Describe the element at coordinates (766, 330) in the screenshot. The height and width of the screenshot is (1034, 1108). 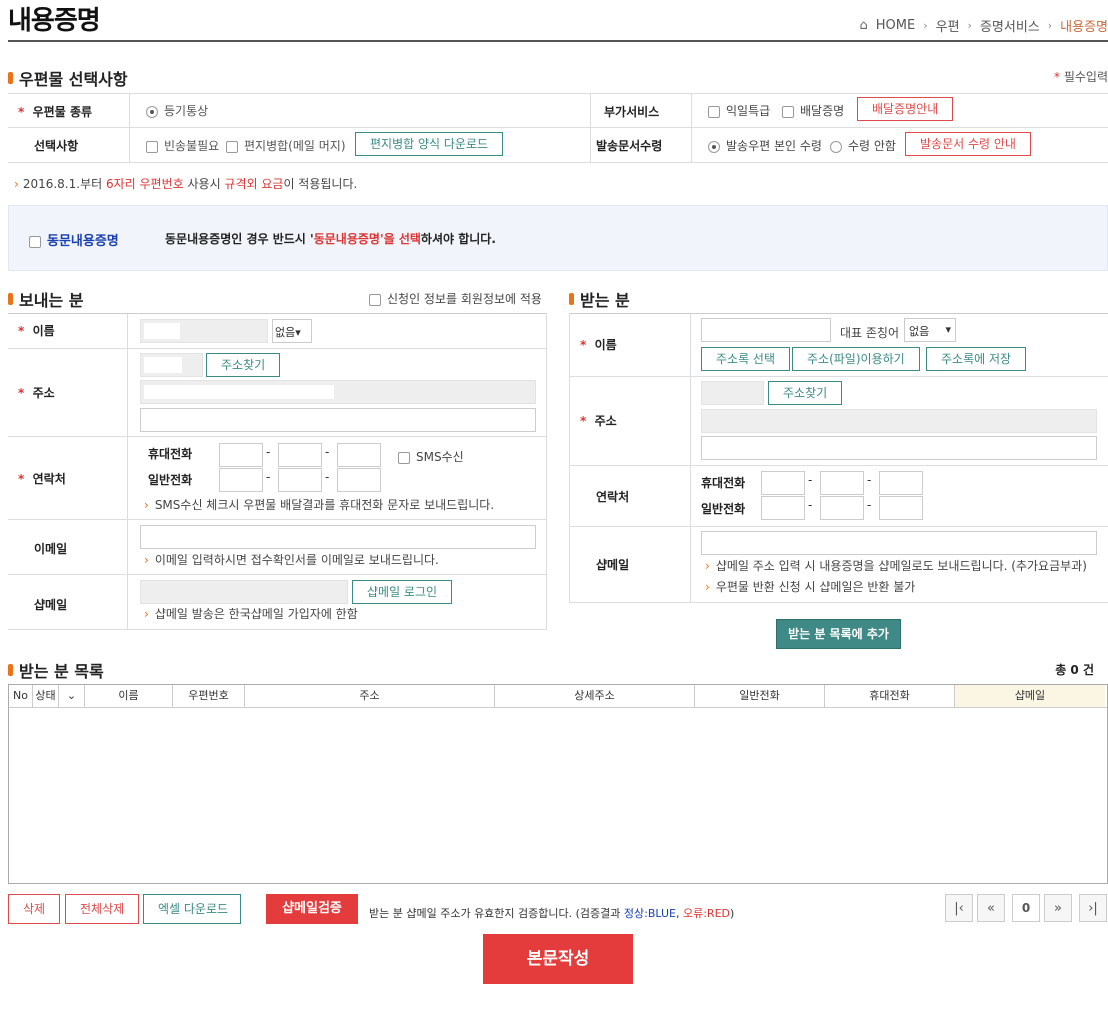
I see `receiver-name-input` at that location.